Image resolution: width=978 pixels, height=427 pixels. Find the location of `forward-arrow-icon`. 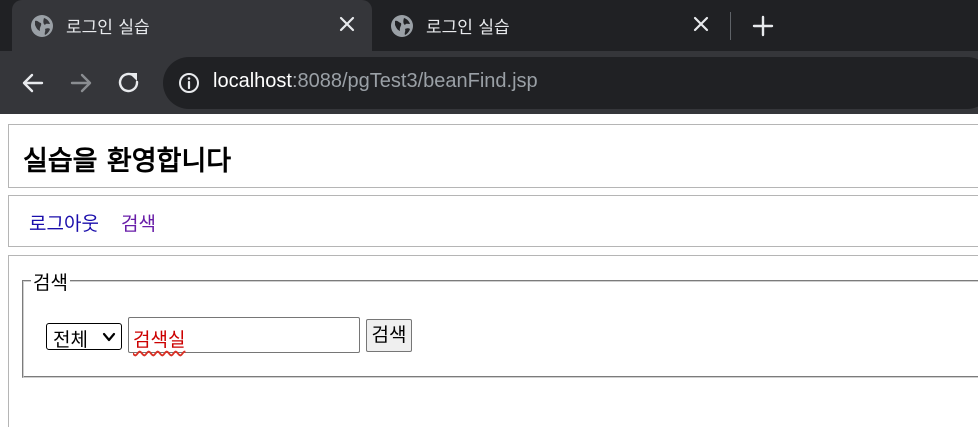

forward-arrow-icon is located at coordinates (81, 83).